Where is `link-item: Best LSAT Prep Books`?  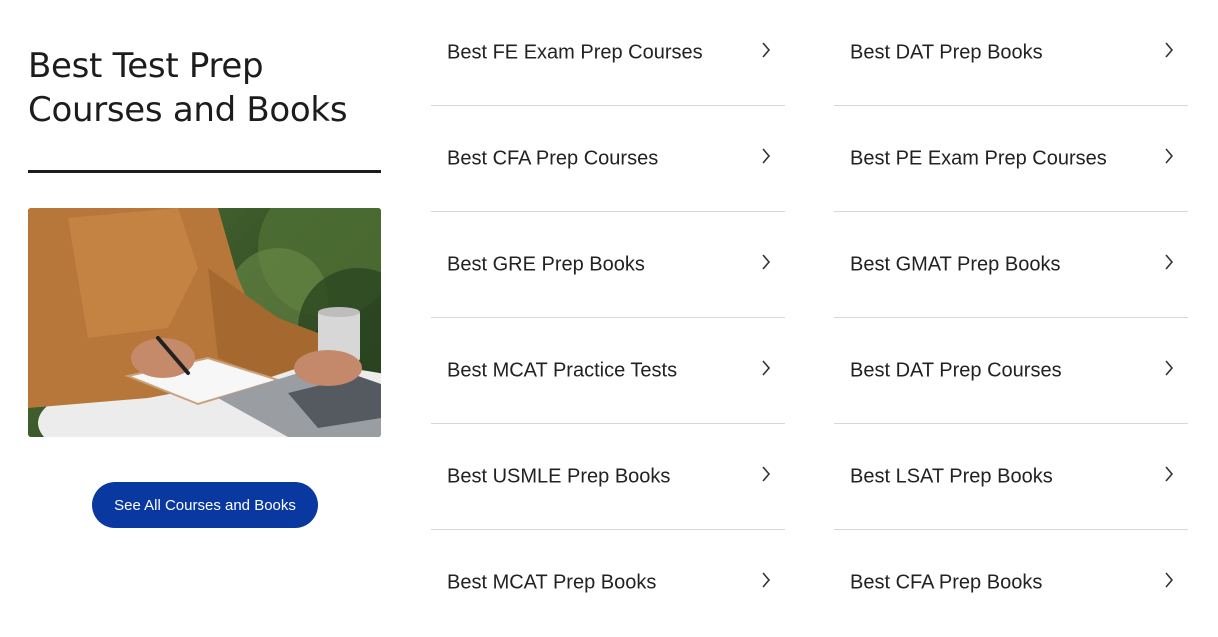 link-item: Best LSAT Prep Books is located at coordinates (1011, 477).